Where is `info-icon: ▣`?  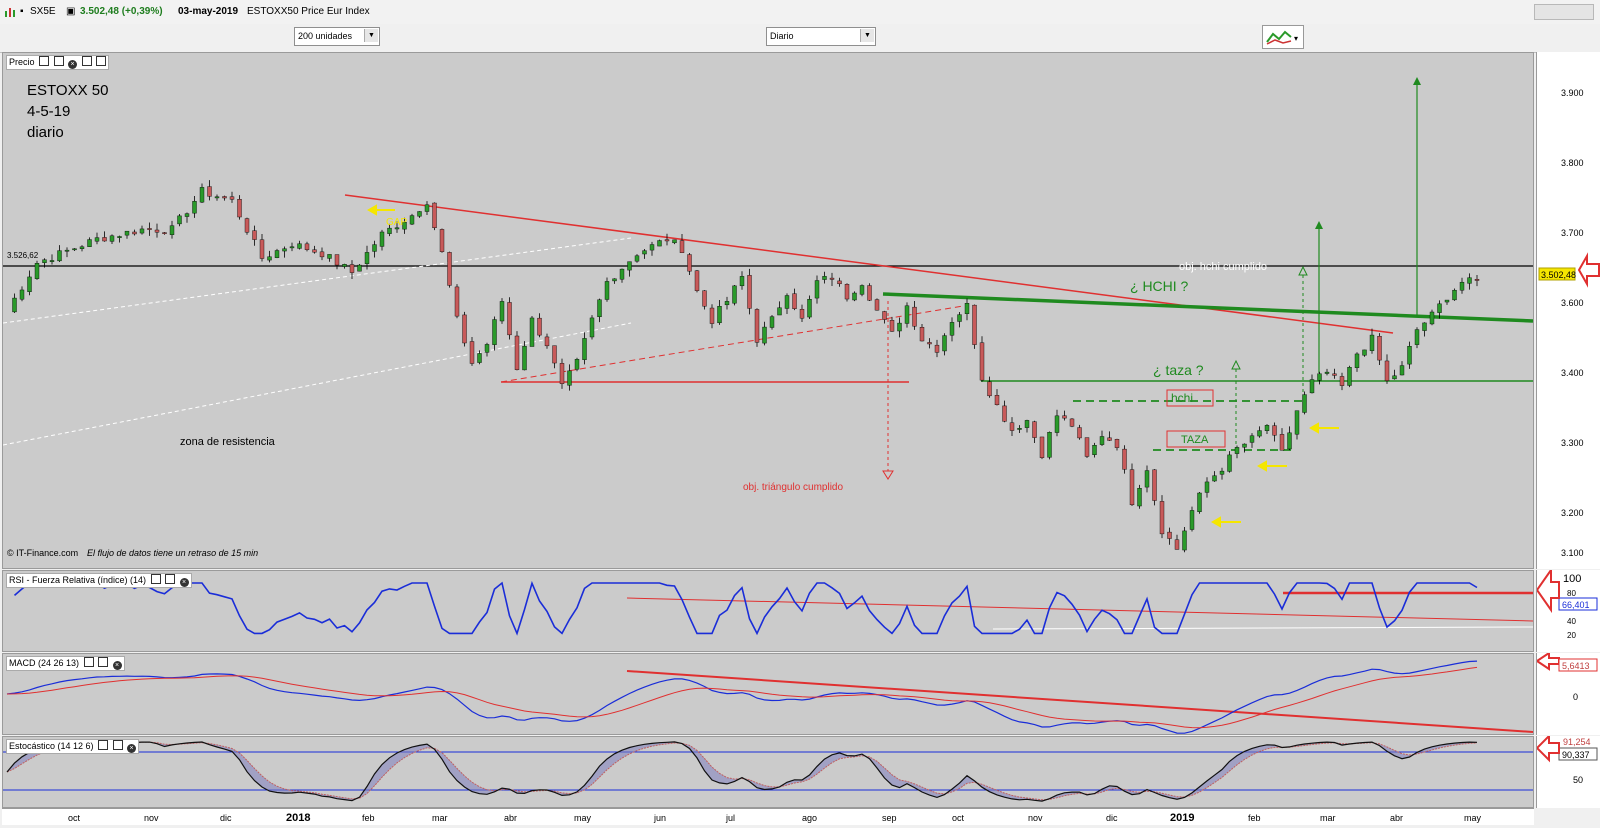 info-icon: ▣ is located at coordinates (70, 11).